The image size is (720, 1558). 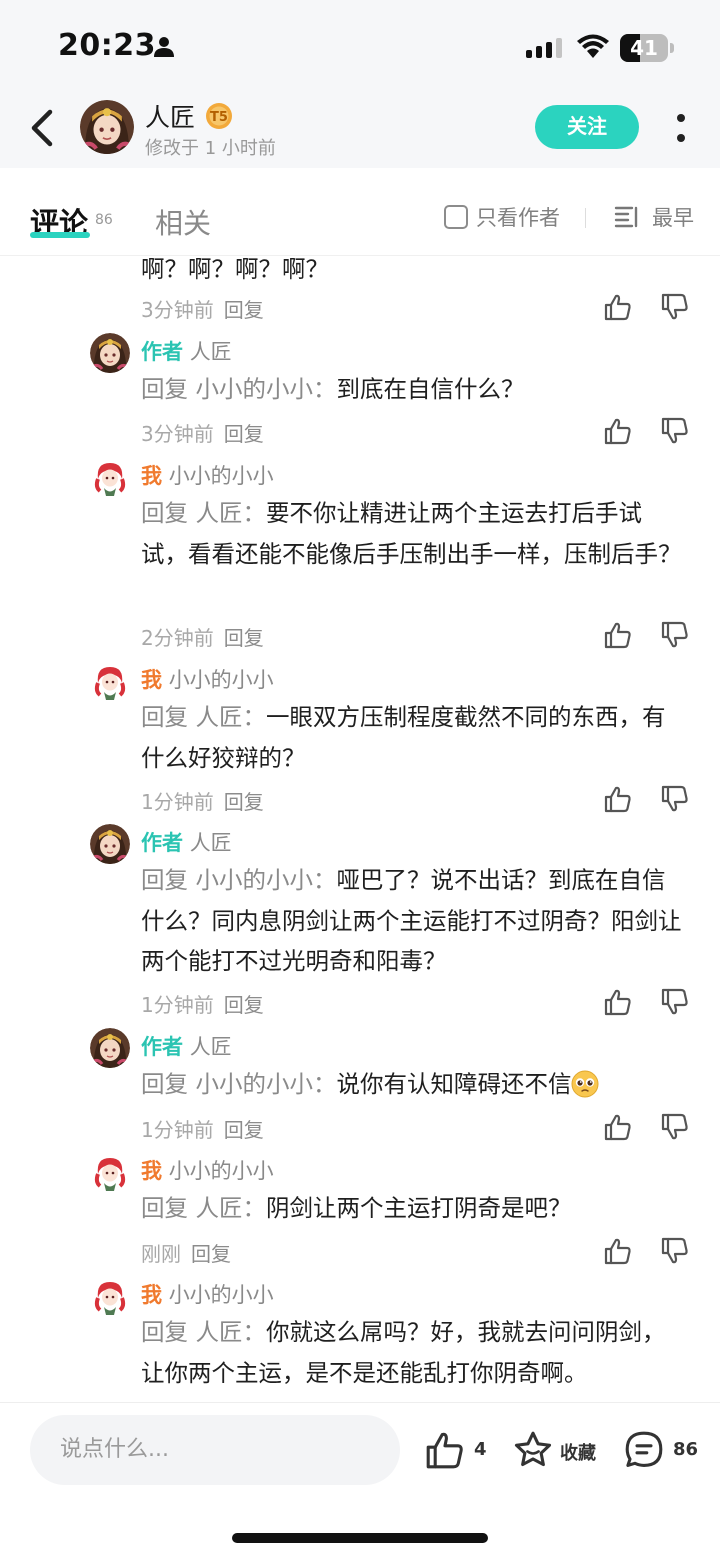 I want to click on wifi-icon, so click(x=593, y=46).